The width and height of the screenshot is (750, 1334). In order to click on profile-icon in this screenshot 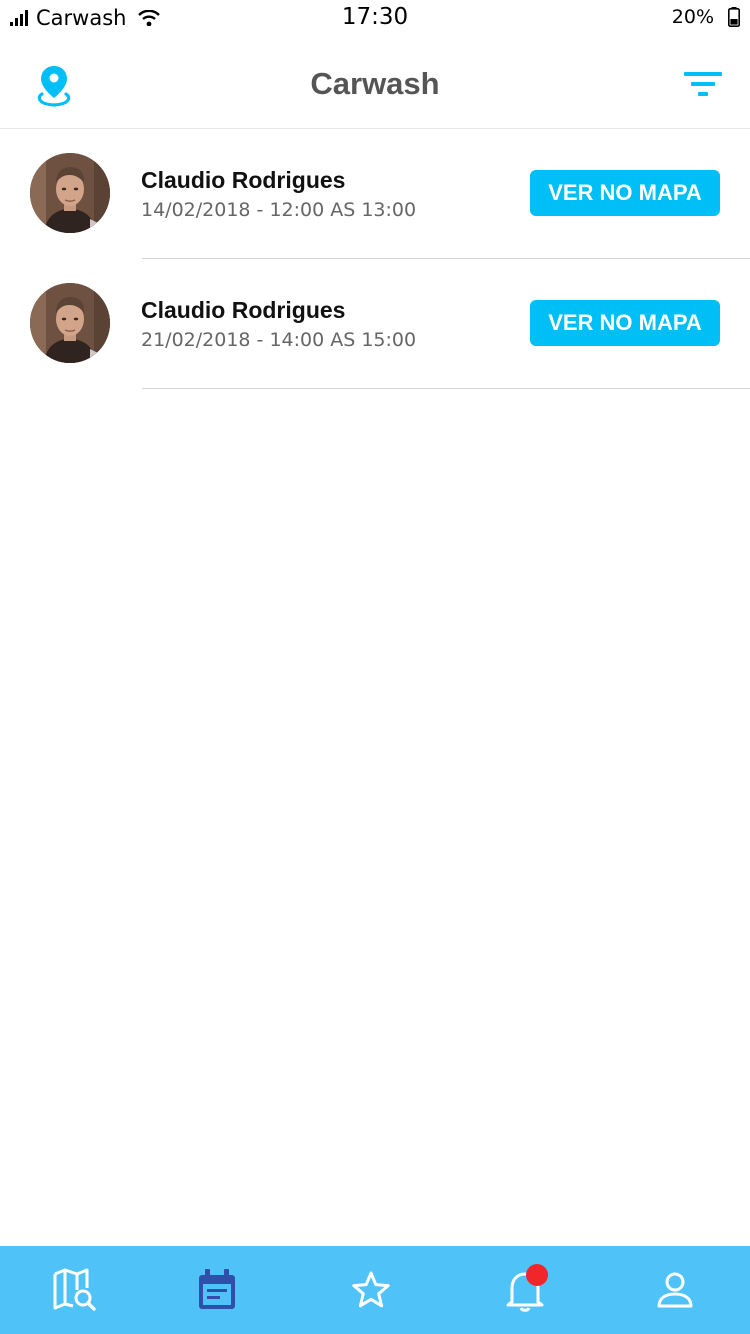, I will do `click(675, 1290)`.